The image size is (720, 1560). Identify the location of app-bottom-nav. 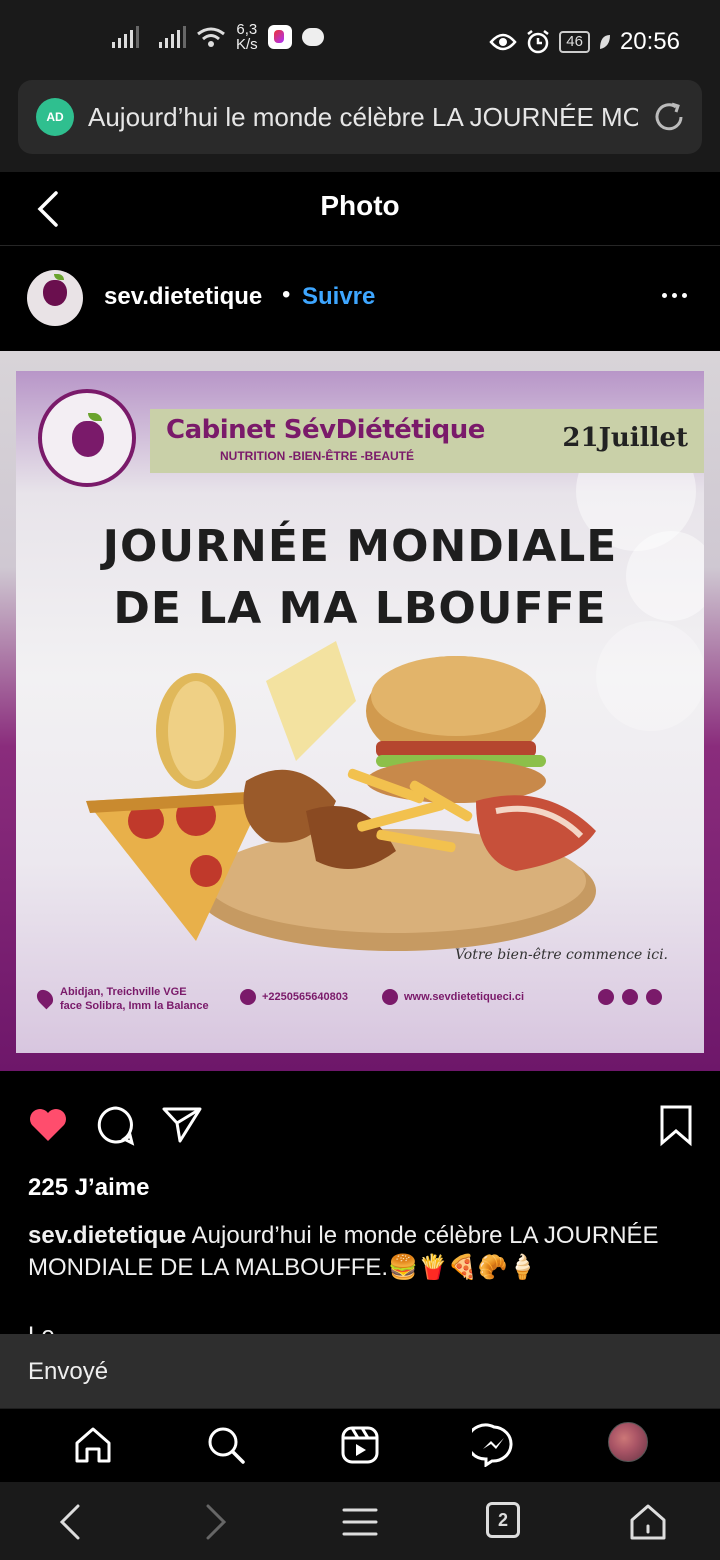
(360, 1445).